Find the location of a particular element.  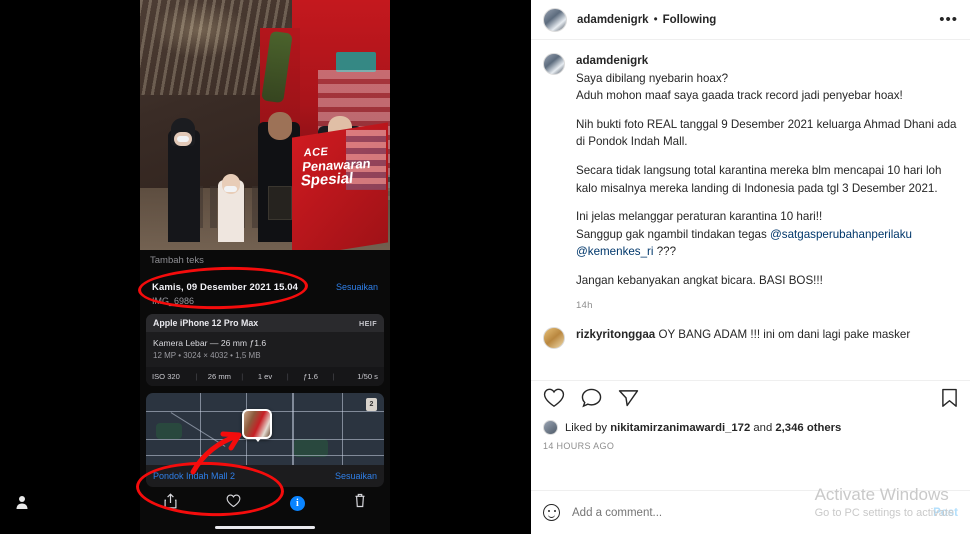

exif-lens: Kamera Lebar — 26 mm ƒ1.6 is located at coordinates (210, 343).